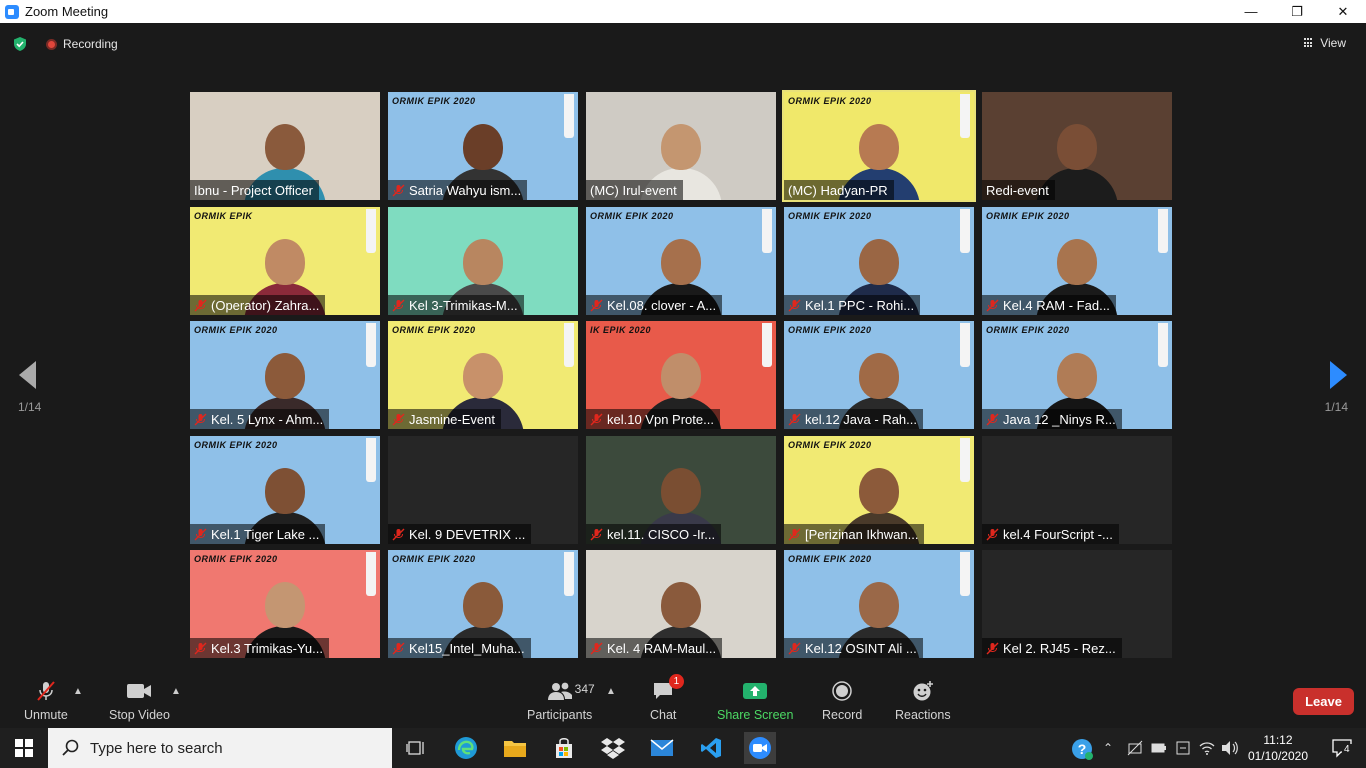 This screenshot has height=768, width=1366. Describe the element at coordinates (1183, 750) in the screenshot. I see `device-icon` at that location.